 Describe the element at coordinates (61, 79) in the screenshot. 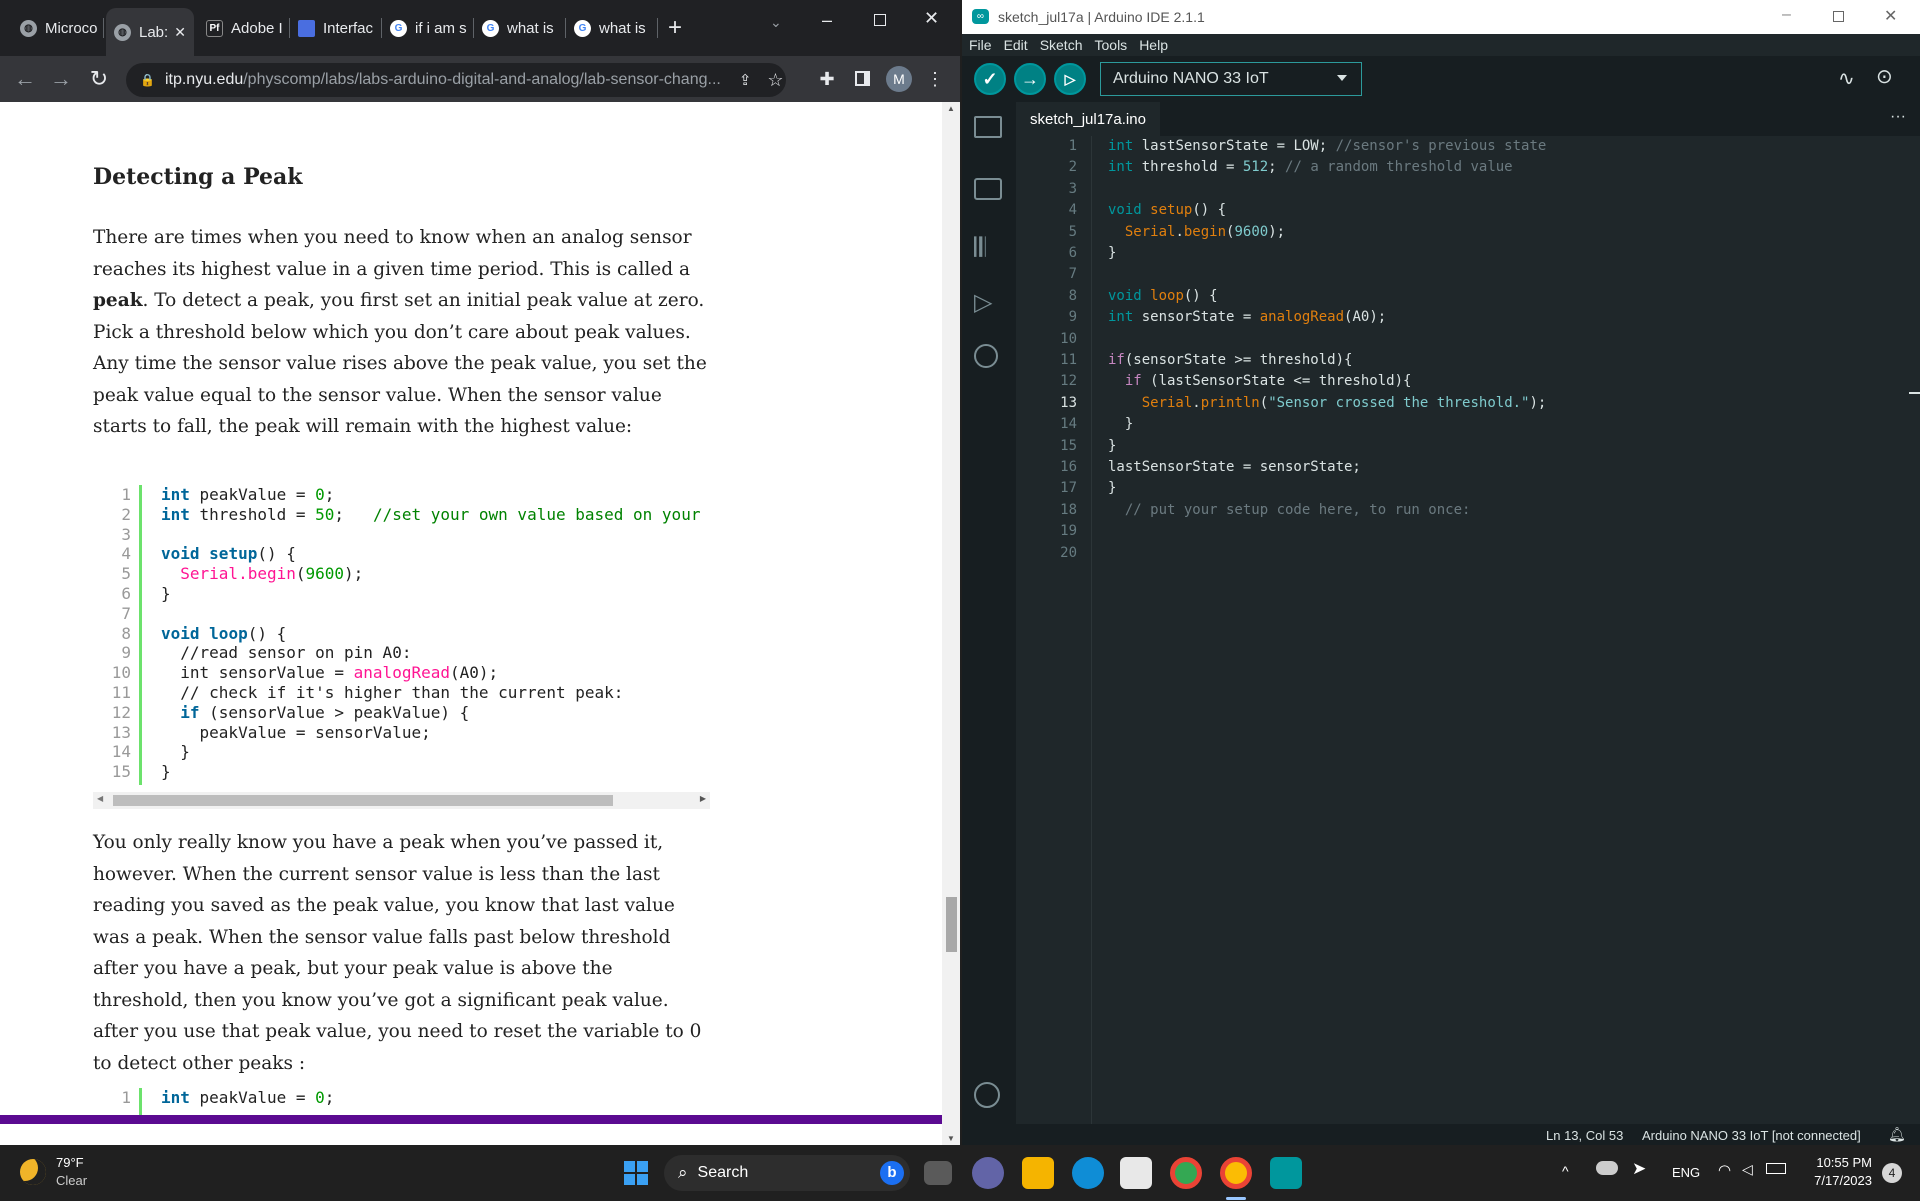

I see `forward-arrow-icon: →` at that location.